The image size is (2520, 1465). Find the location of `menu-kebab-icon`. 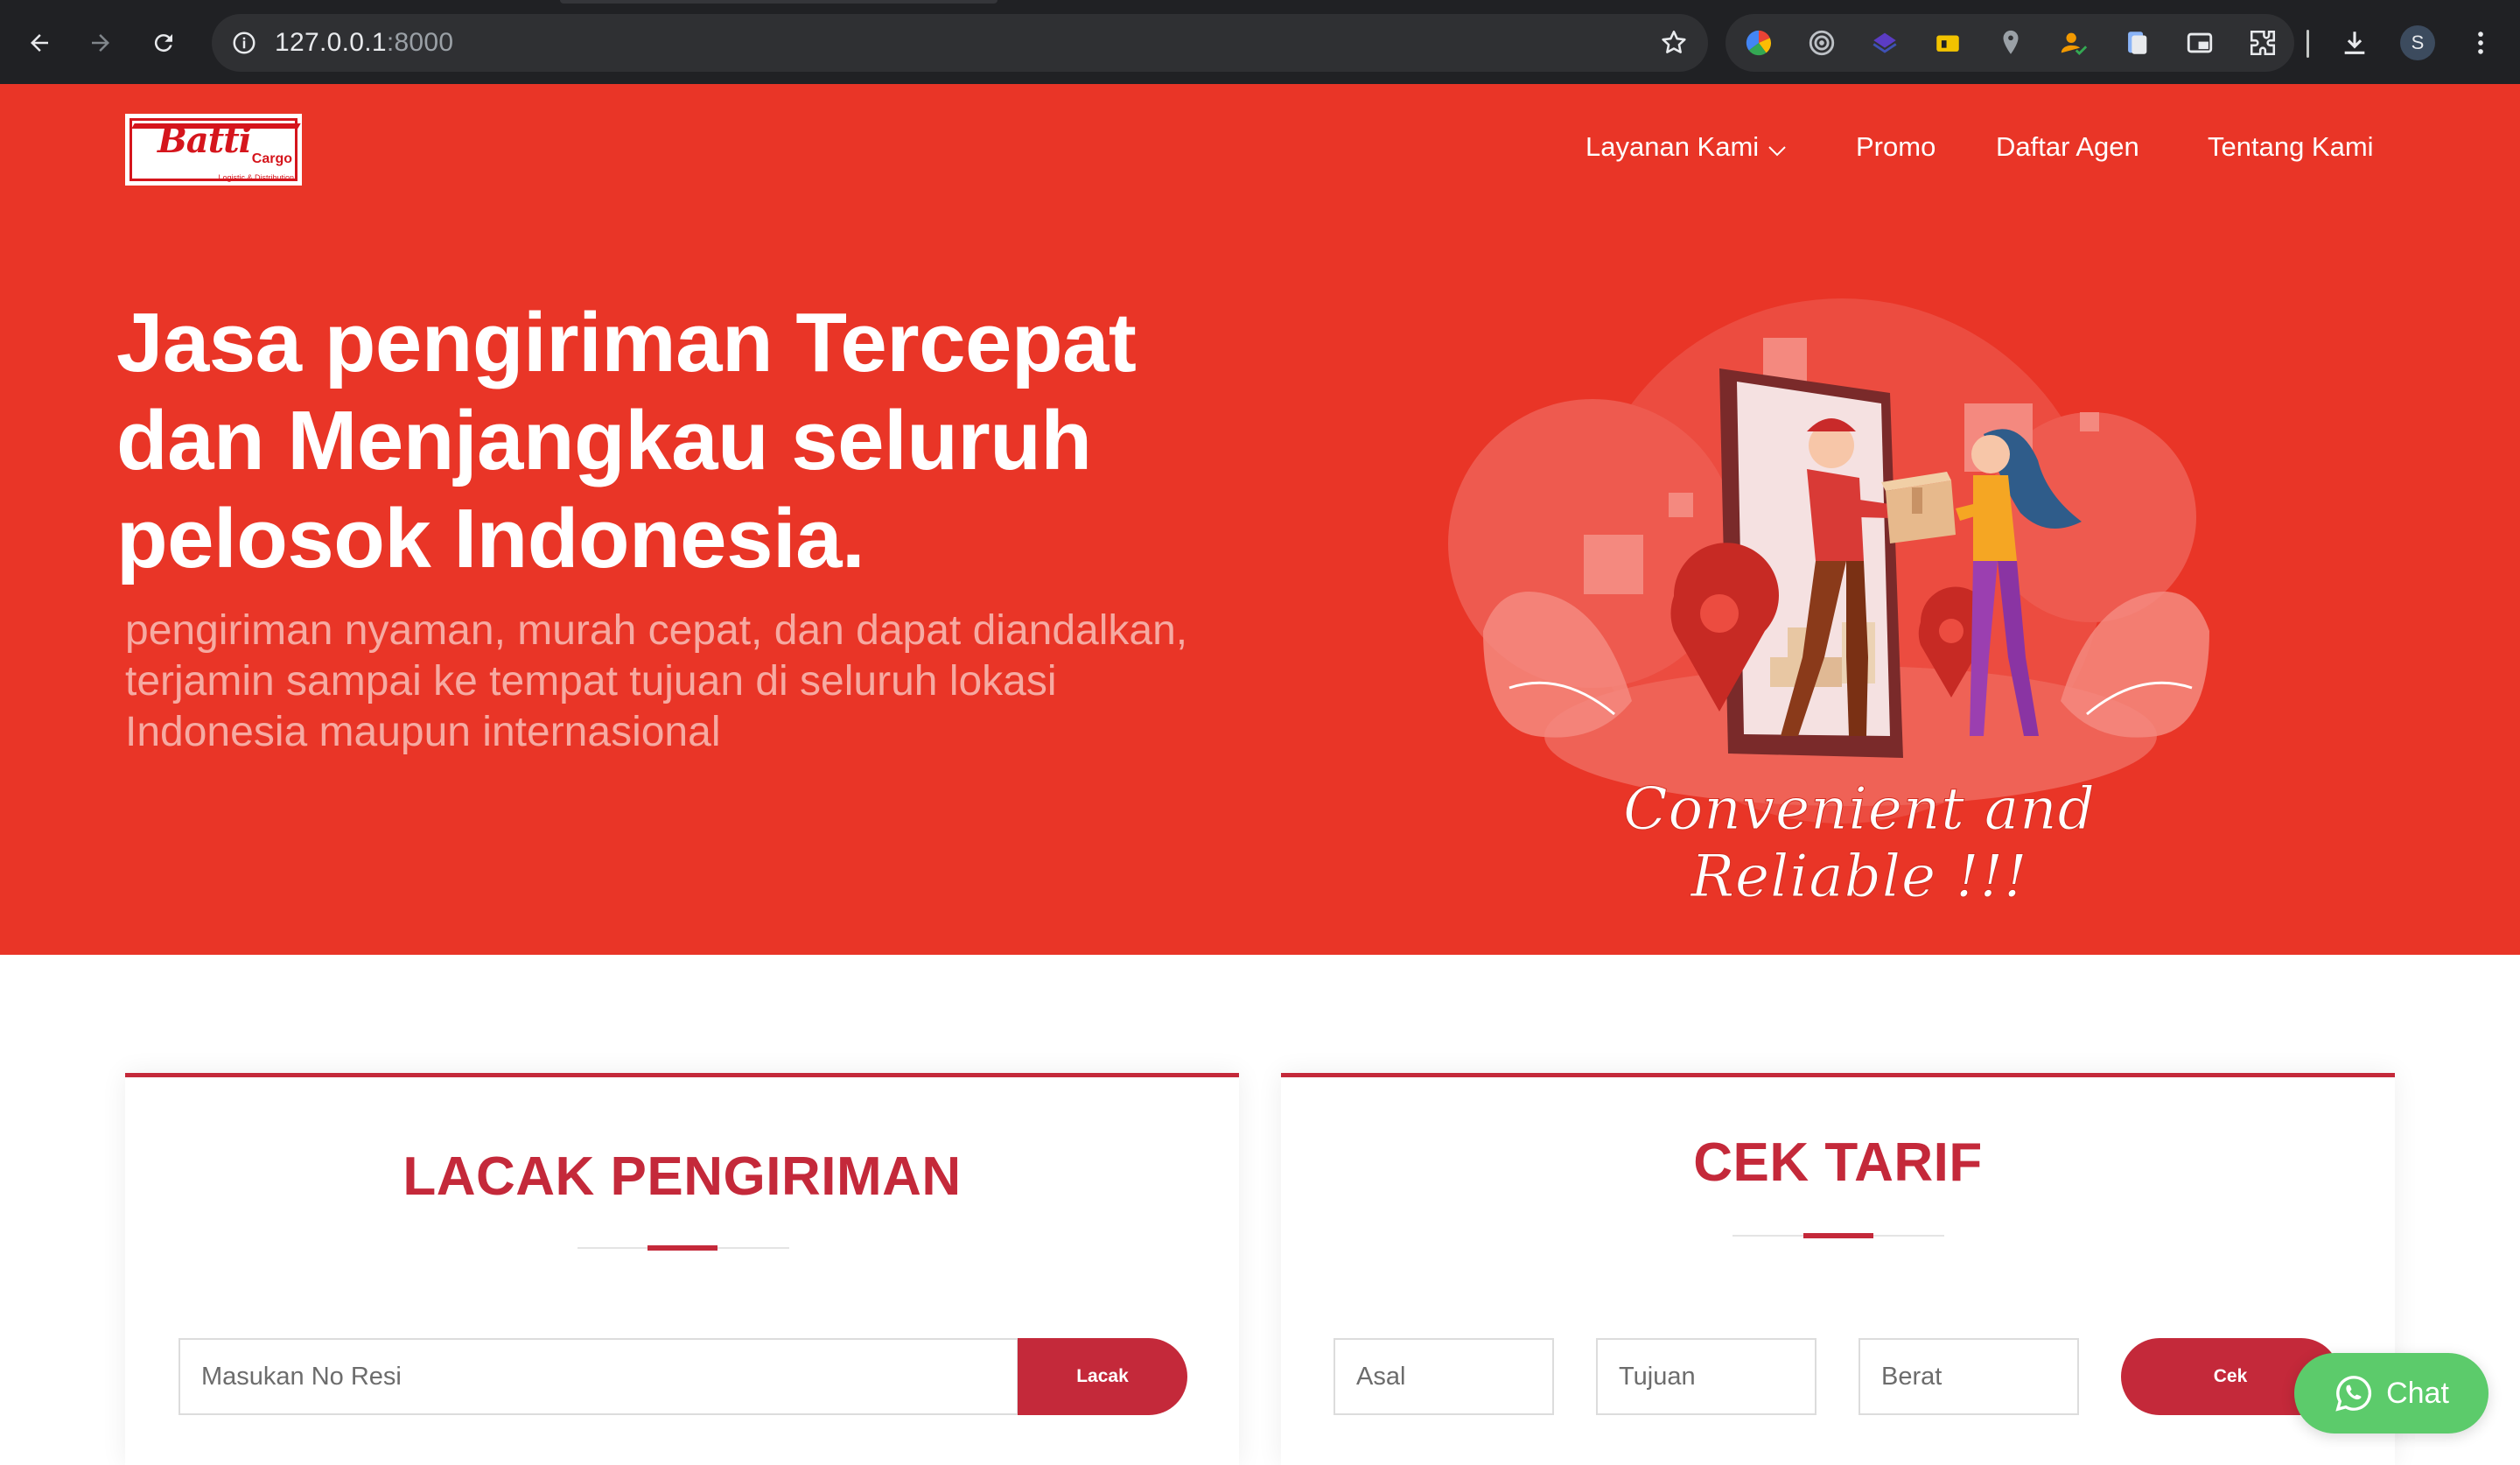

menu-kebab-icon is located at coordinates (2480, 43).